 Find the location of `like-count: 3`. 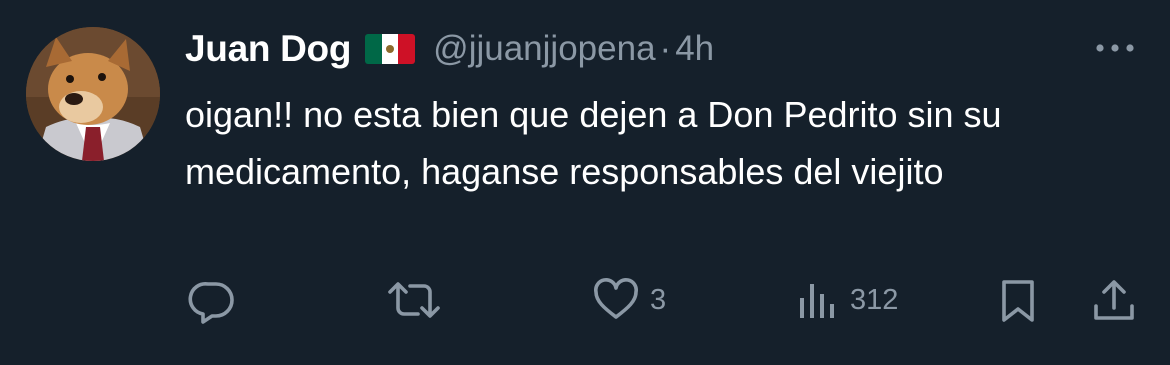

like-count: 3 is located at coordinates (658, 299).